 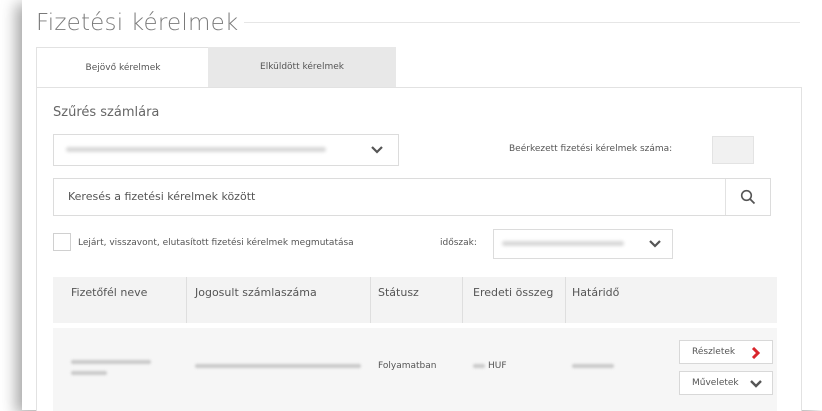 I want to click on amount-cell: HUF, so click(x=490, y=366).